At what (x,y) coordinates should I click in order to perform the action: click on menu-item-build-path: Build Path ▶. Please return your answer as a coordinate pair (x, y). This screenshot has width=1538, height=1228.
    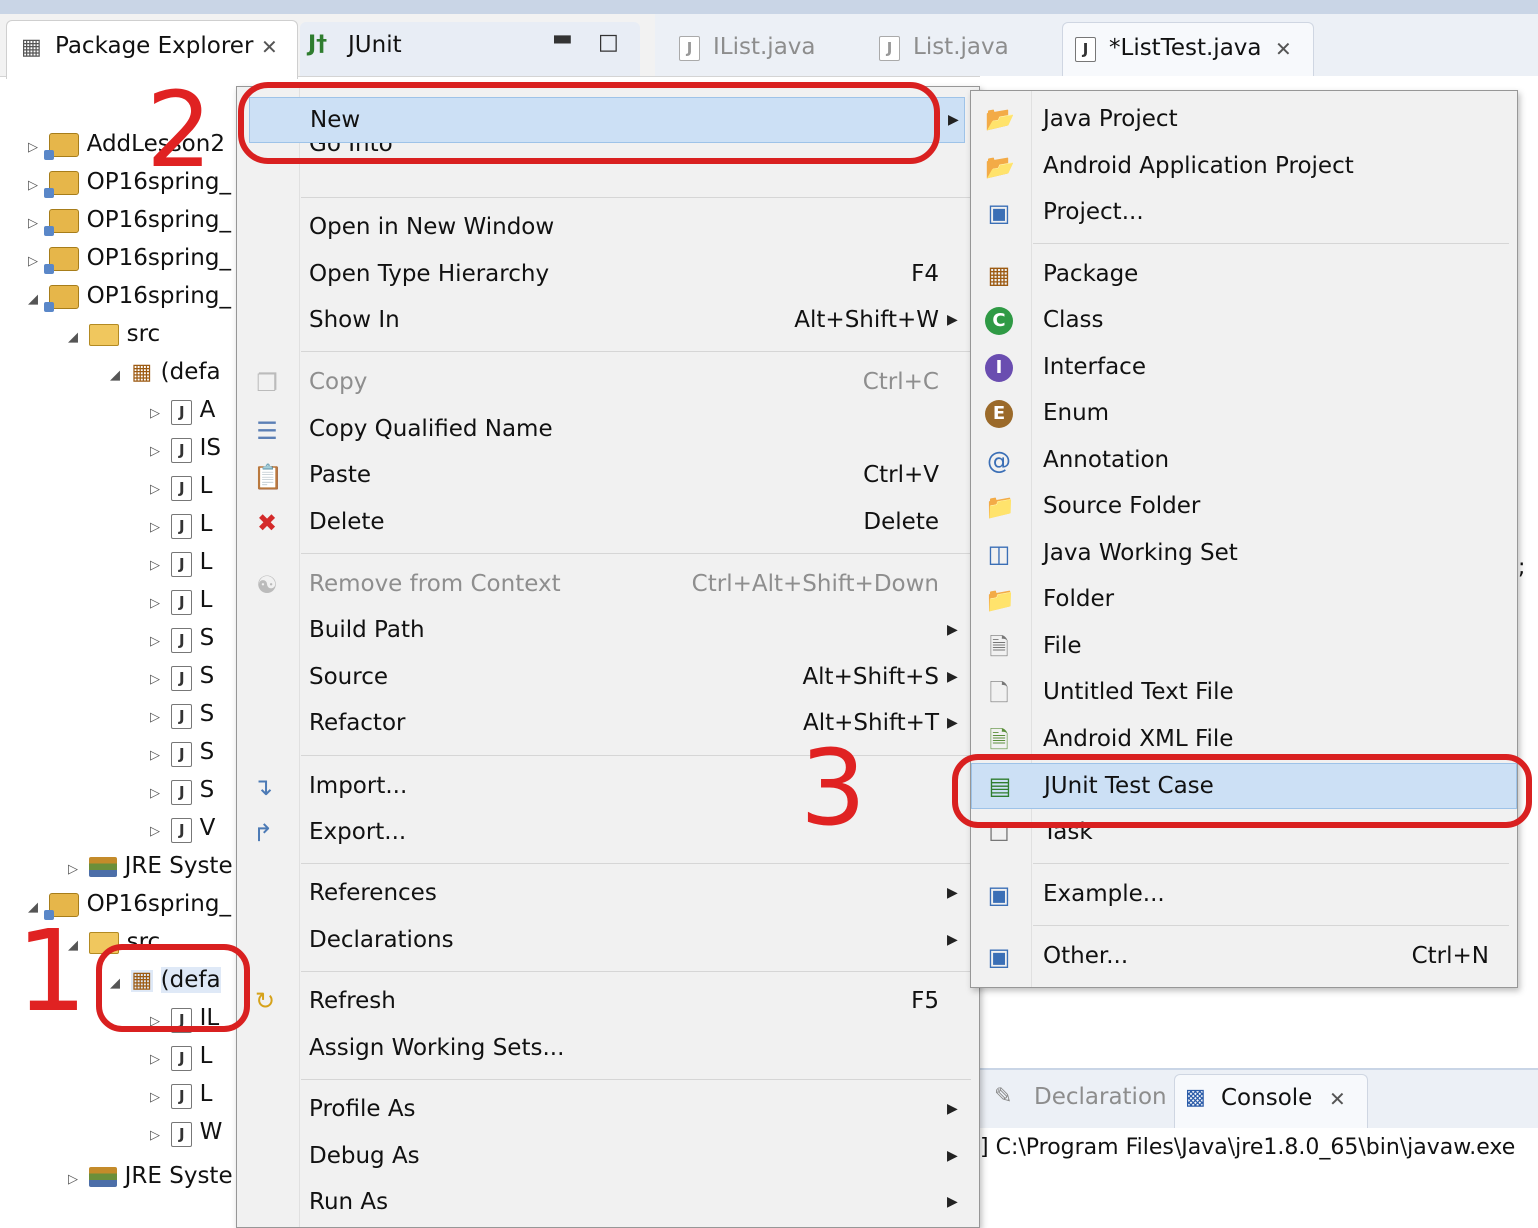
    Looking at the image, I should click on (639, 630).